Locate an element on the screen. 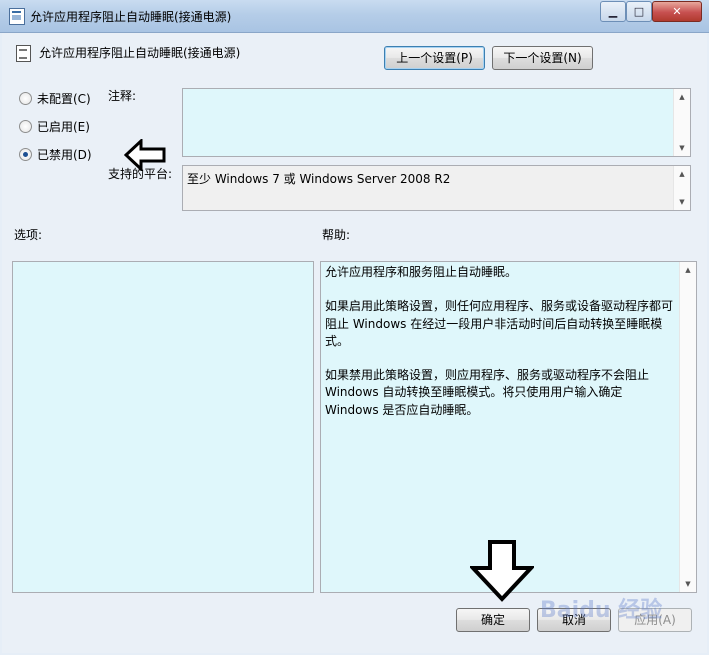 The image size is (709, 655). help-scrollbar: ▲ ▼ is located at coordinates (687, 427).